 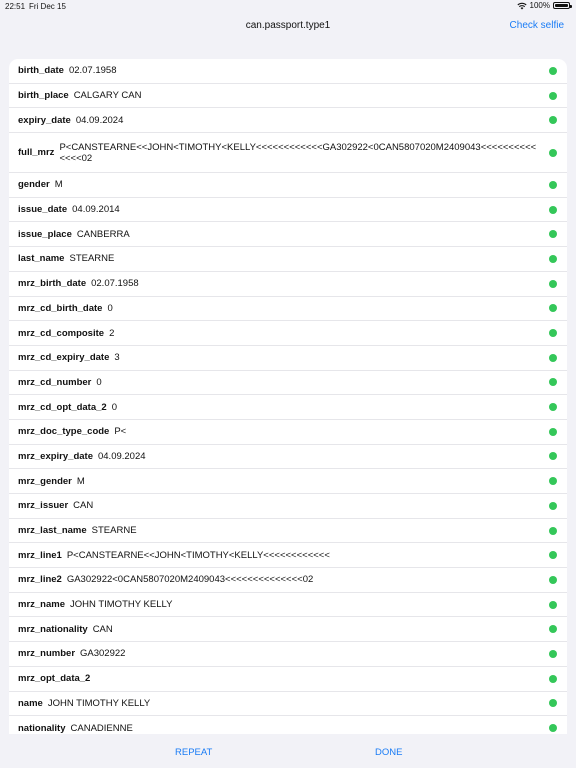 I want to click on field-row-expiry-date: expiry_date 04.09.2024, so click(x=288, y=121).